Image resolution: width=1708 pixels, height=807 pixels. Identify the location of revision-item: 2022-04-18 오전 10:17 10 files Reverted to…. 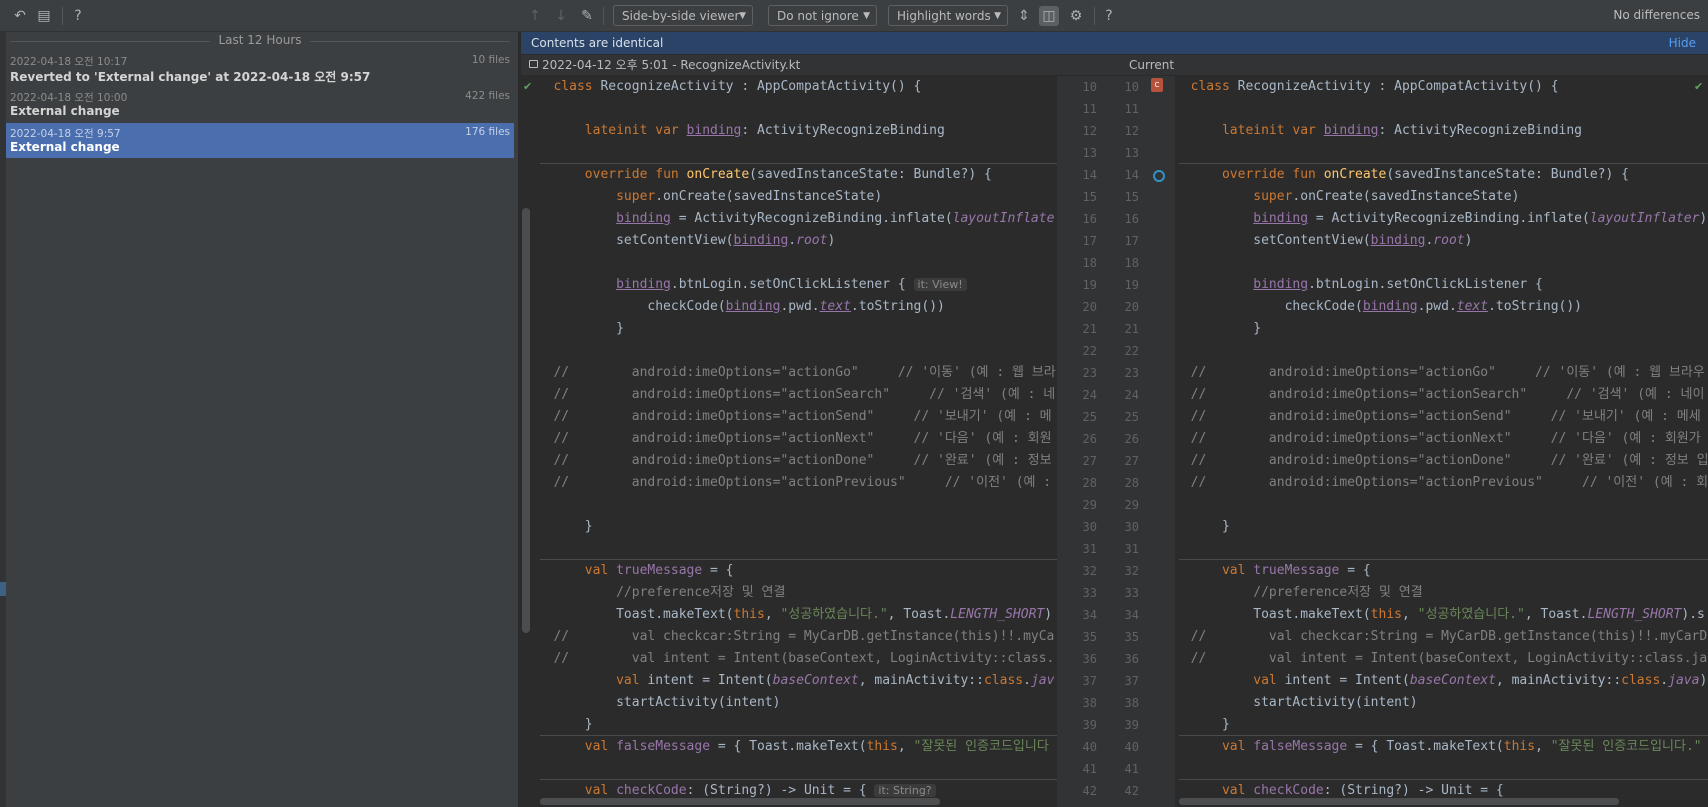
(260, 68).